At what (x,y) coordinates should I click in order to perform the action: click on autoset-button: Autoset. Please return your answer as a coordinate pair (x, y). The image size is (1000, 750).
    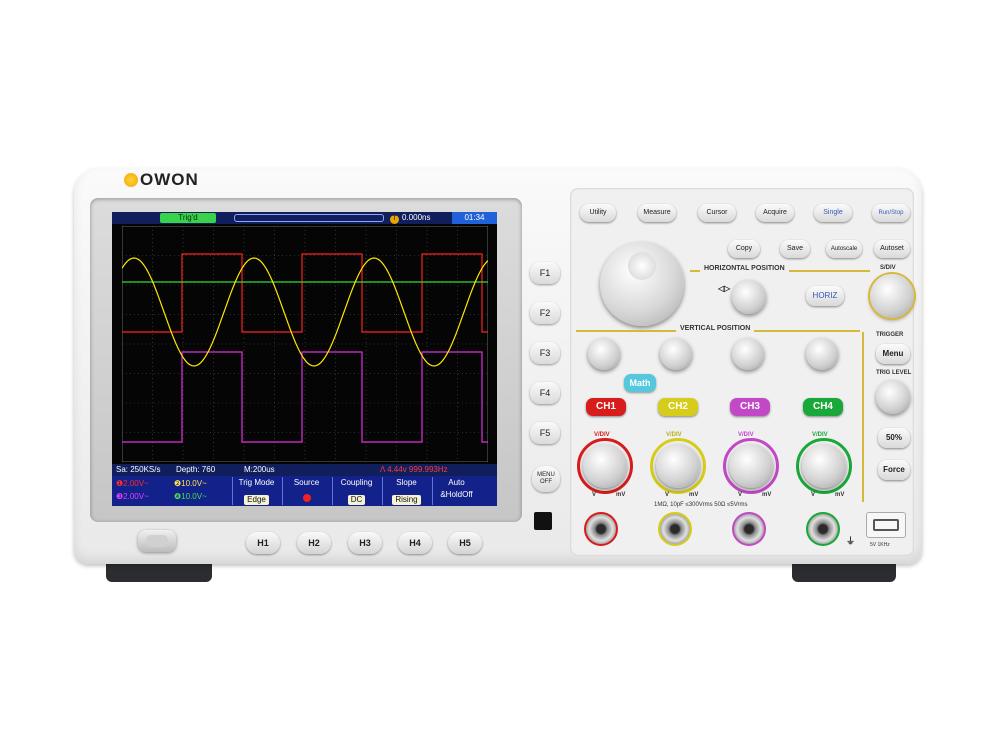
    Looking at the image, I should click on (892, 249).